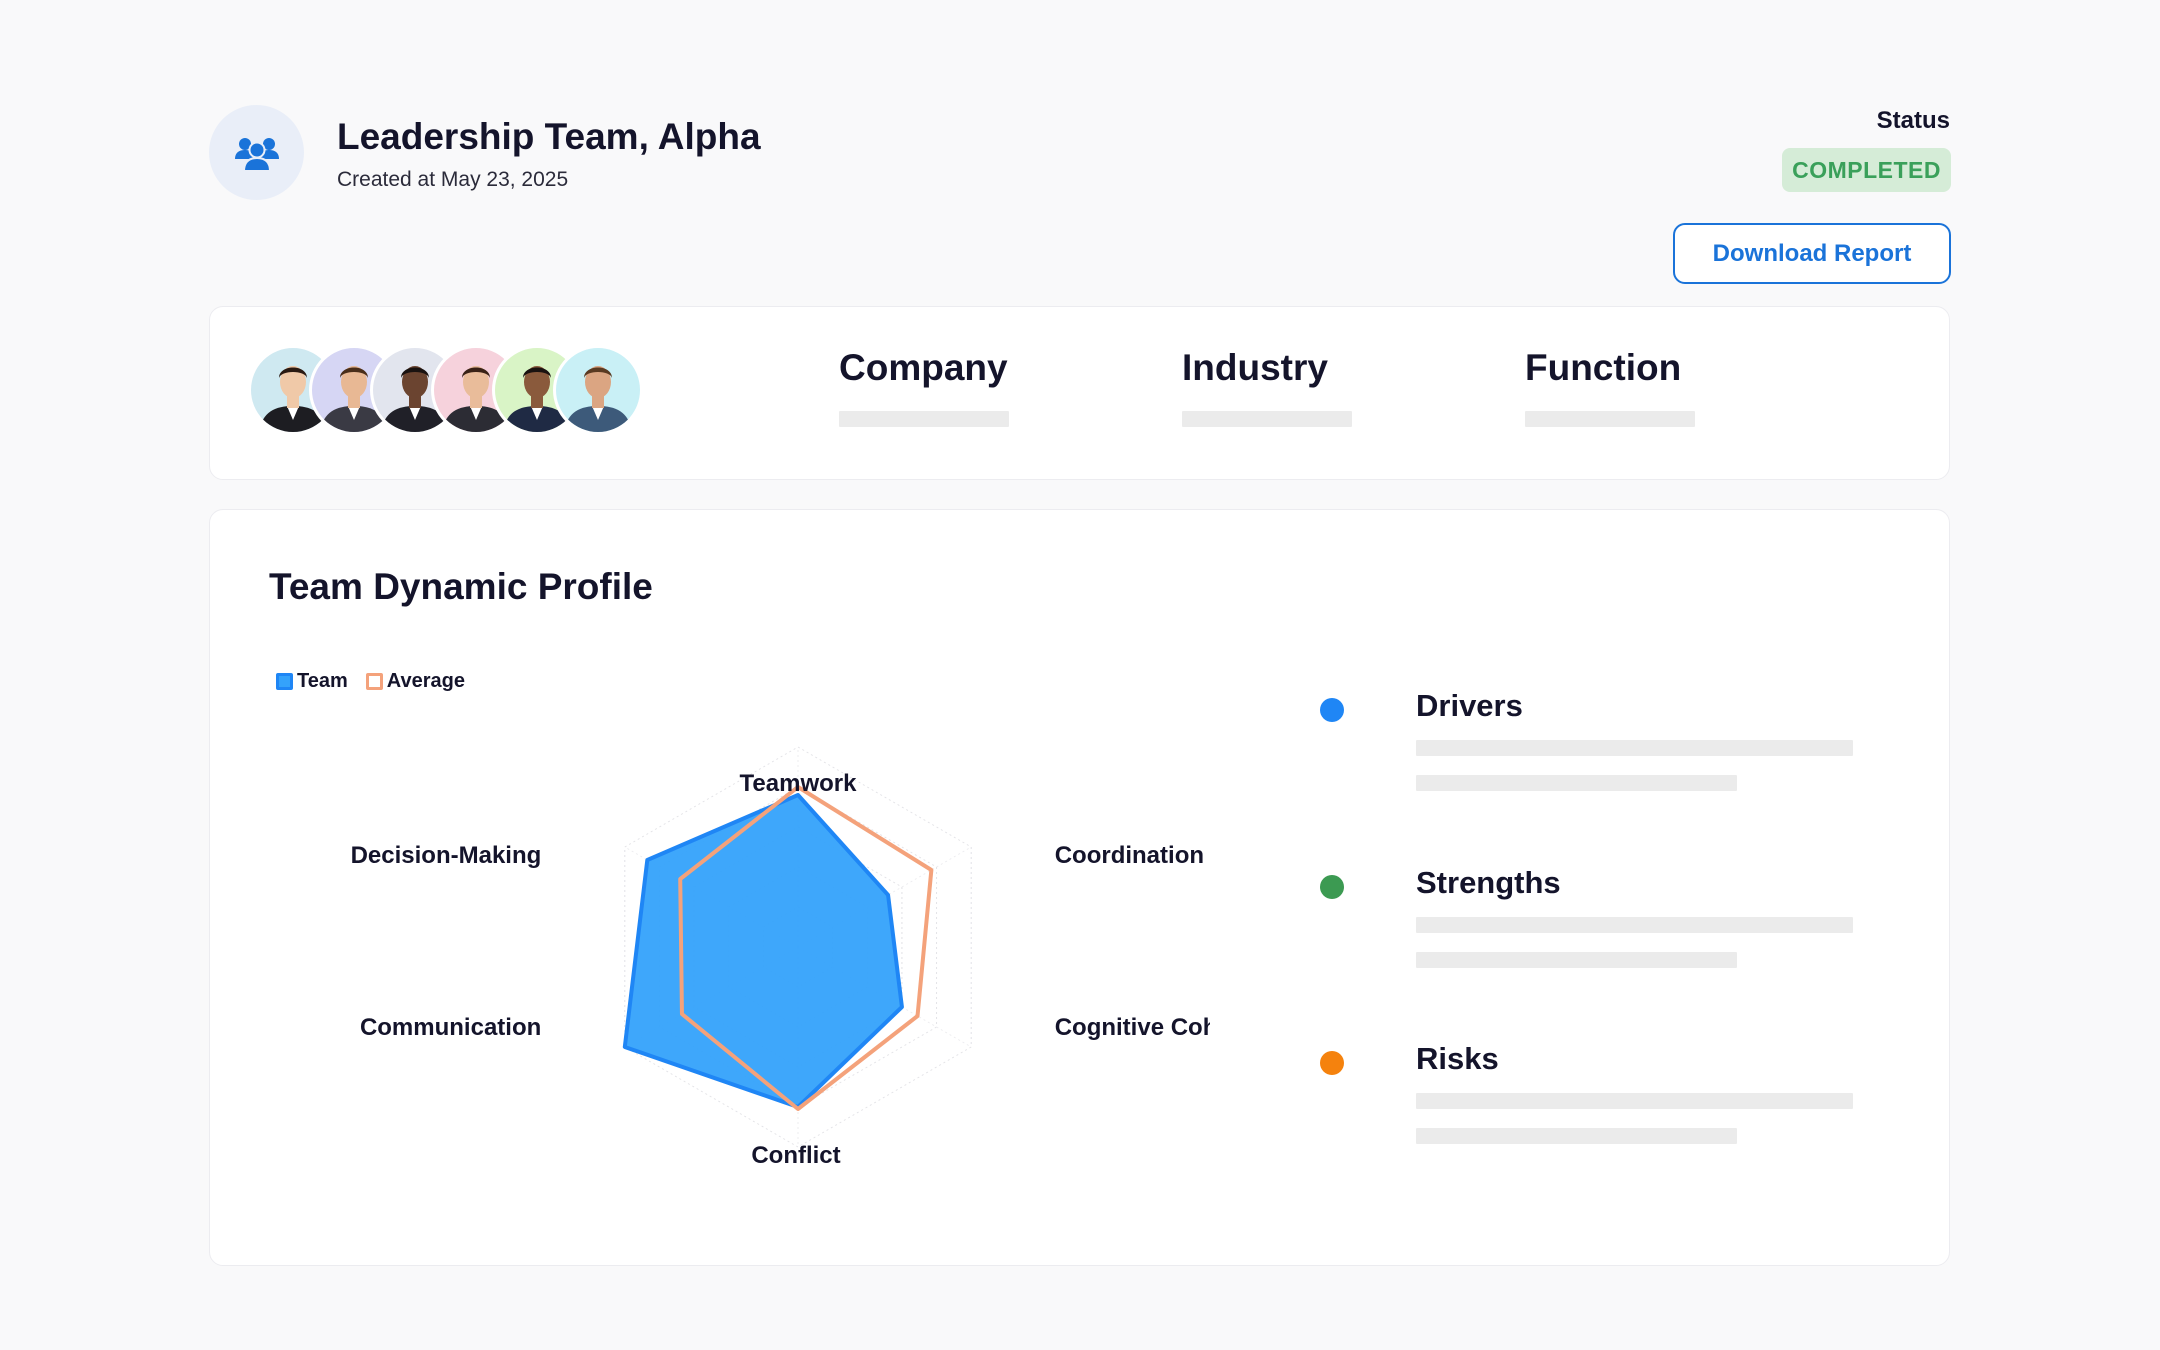  What do you see at coordinates (799, 783) in the screenshot?
I see `radar-axis-label: Teamwork` at bounding box center [799, 783].